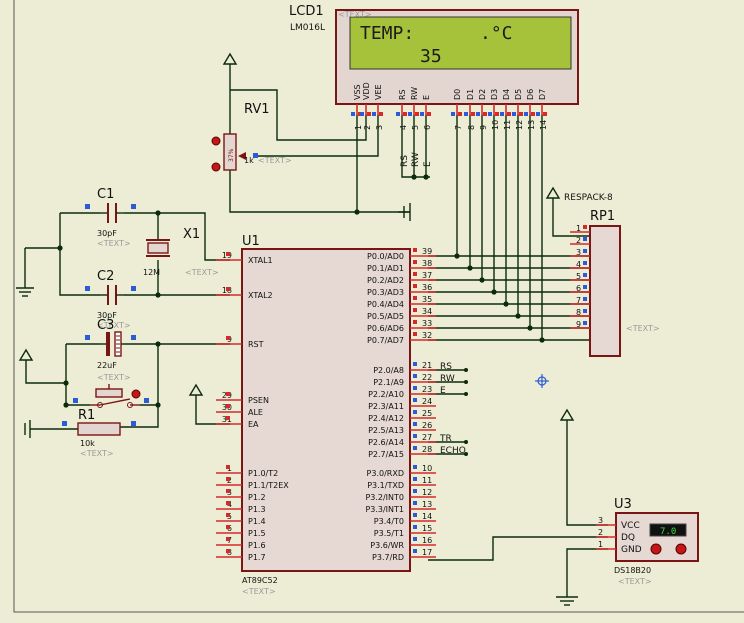 The width and height of the screenshot is (744, 623). I want to click on net-label: E, so click(443, 391).